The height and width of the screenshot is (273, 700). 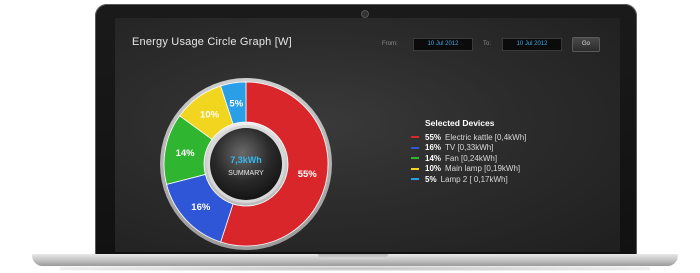 I want to click on legend-device-name: Fan [0,24kWh], so click(x=471, y=158).